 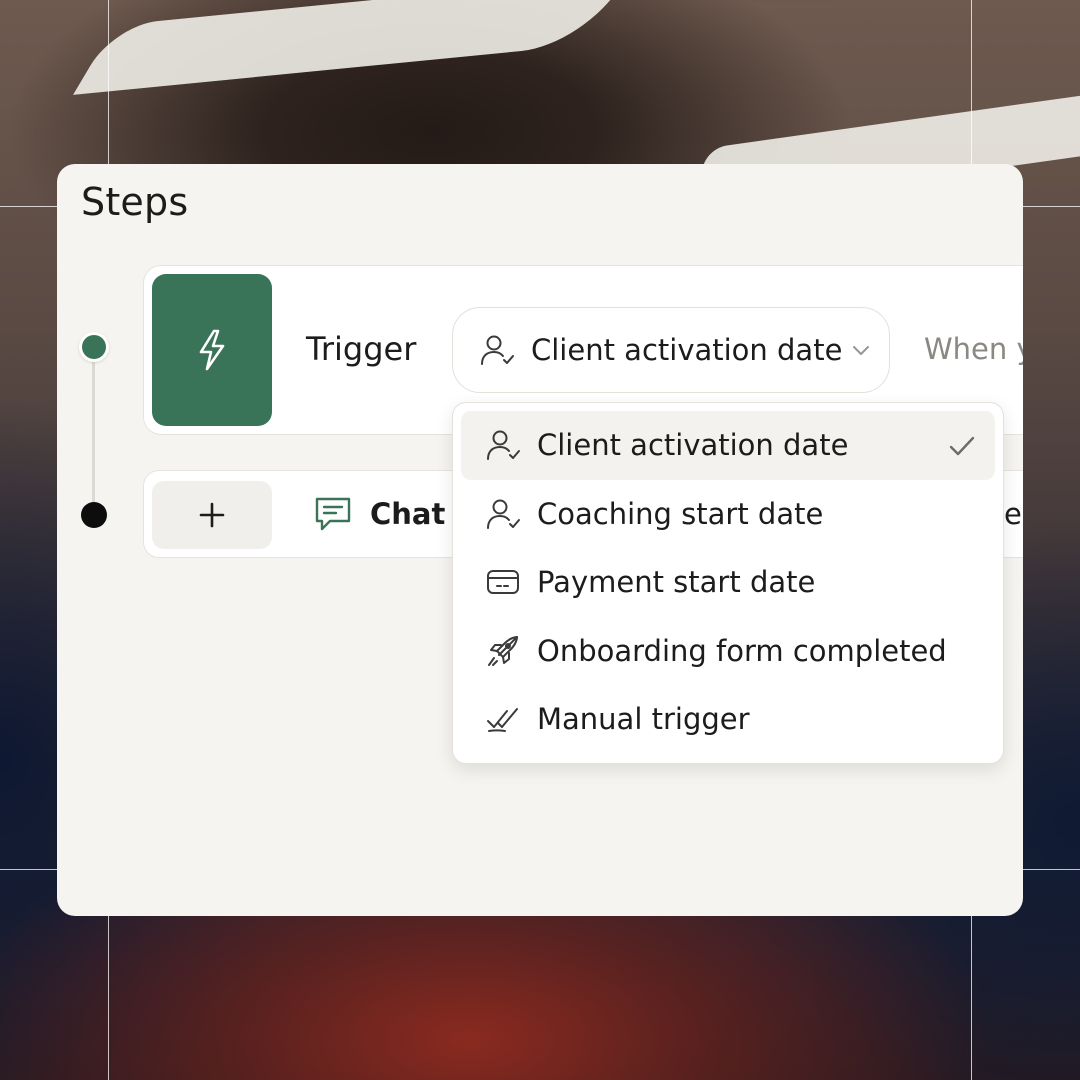 I want to click on selected-trigger-value: Client activation date, so click(x=687, y=350).